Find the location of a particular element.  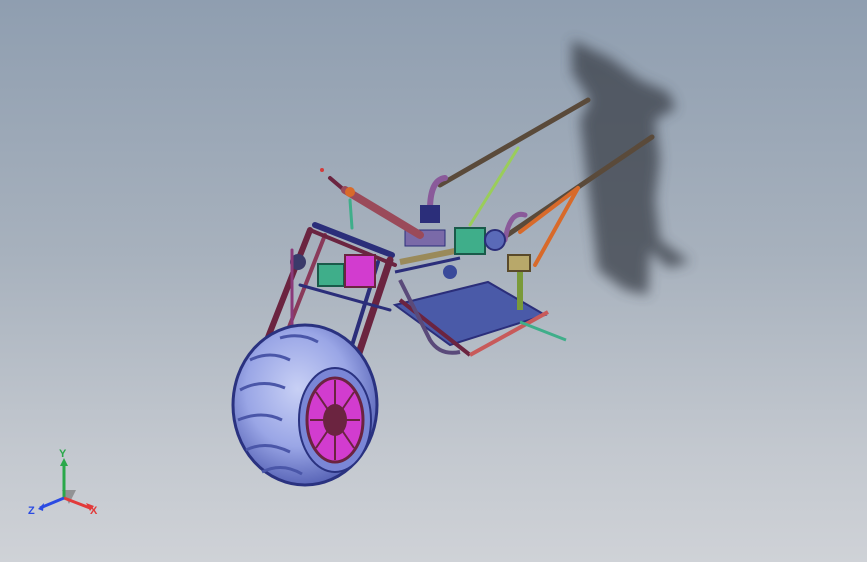

triad-x-label: X is located at coordinates (94, 511).